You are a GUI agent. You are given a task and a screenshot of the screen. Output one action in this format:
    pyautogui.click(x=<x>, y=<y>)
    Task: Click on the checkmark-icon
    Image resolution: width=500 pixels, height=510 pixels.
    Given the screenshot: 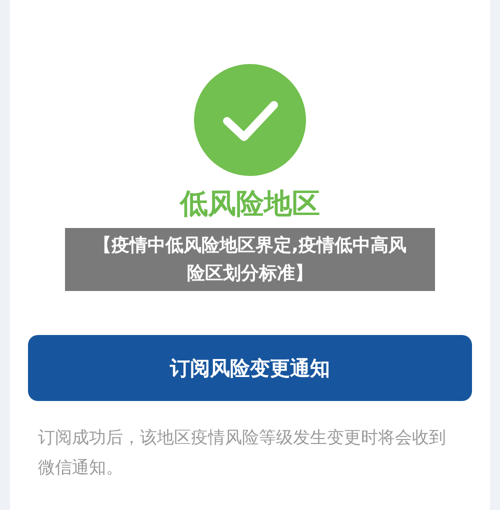 What is the action you would take?
    pyautogui.click(x=250, y=120)
    